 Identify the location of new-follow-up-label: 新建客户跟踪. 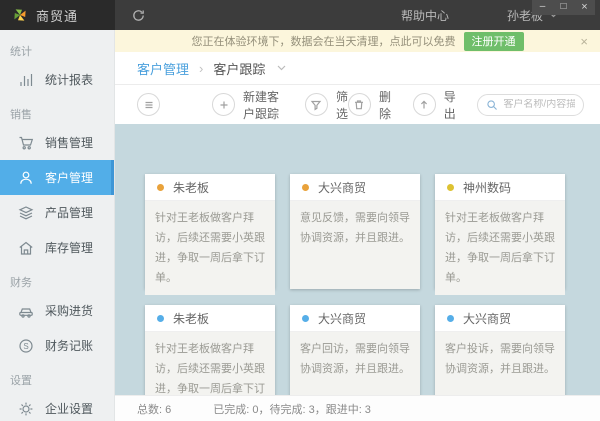
(261, 105).